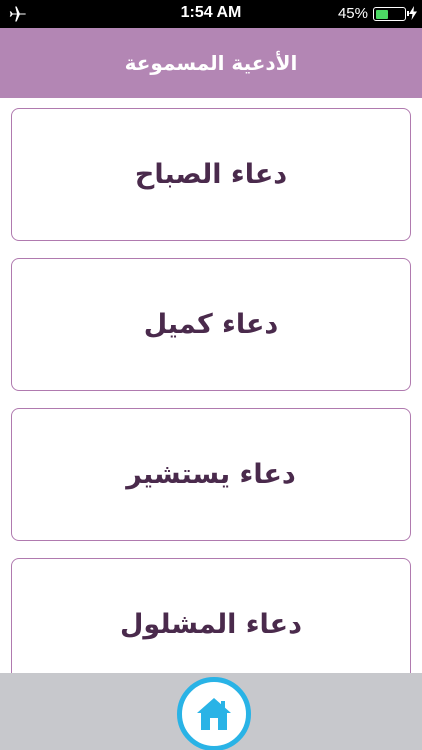 Image resolution: width=422 pixels, height=750 pixels. What do you see at coordinates (382, 14) in the screenshot?
I see `battery-fill` at bounding box center [382, 14].